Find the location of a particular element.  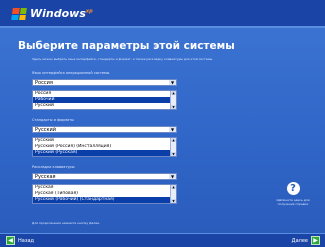

help-text: Щёлкните здесь для получения справки is located at coordinates (293, 202).